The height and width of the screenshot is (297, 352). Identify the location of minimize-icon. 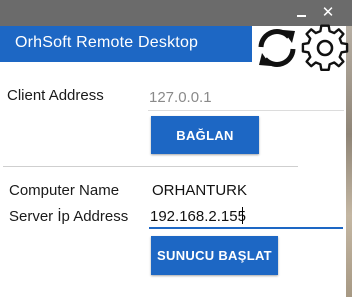
(301, 12).